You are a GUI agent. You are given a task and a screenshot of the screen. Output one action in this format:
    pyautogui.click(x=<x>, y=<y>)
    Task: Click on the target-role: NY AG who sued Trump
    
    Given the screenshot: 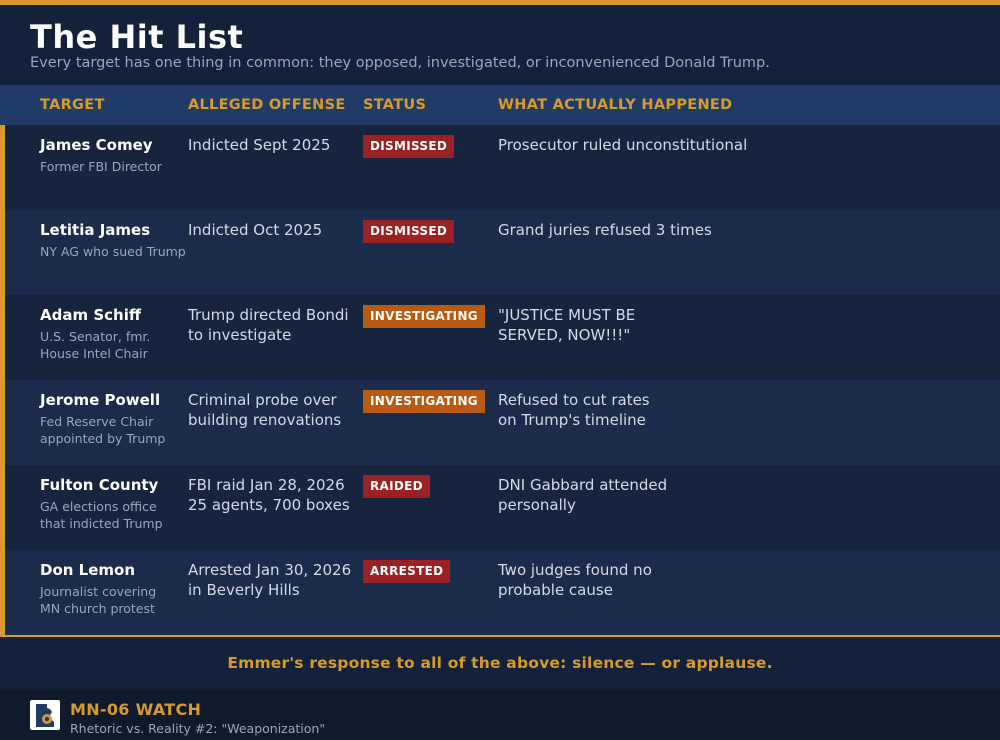 What is the action you would take?
    pyautogui.click(x=113, y=251)
    